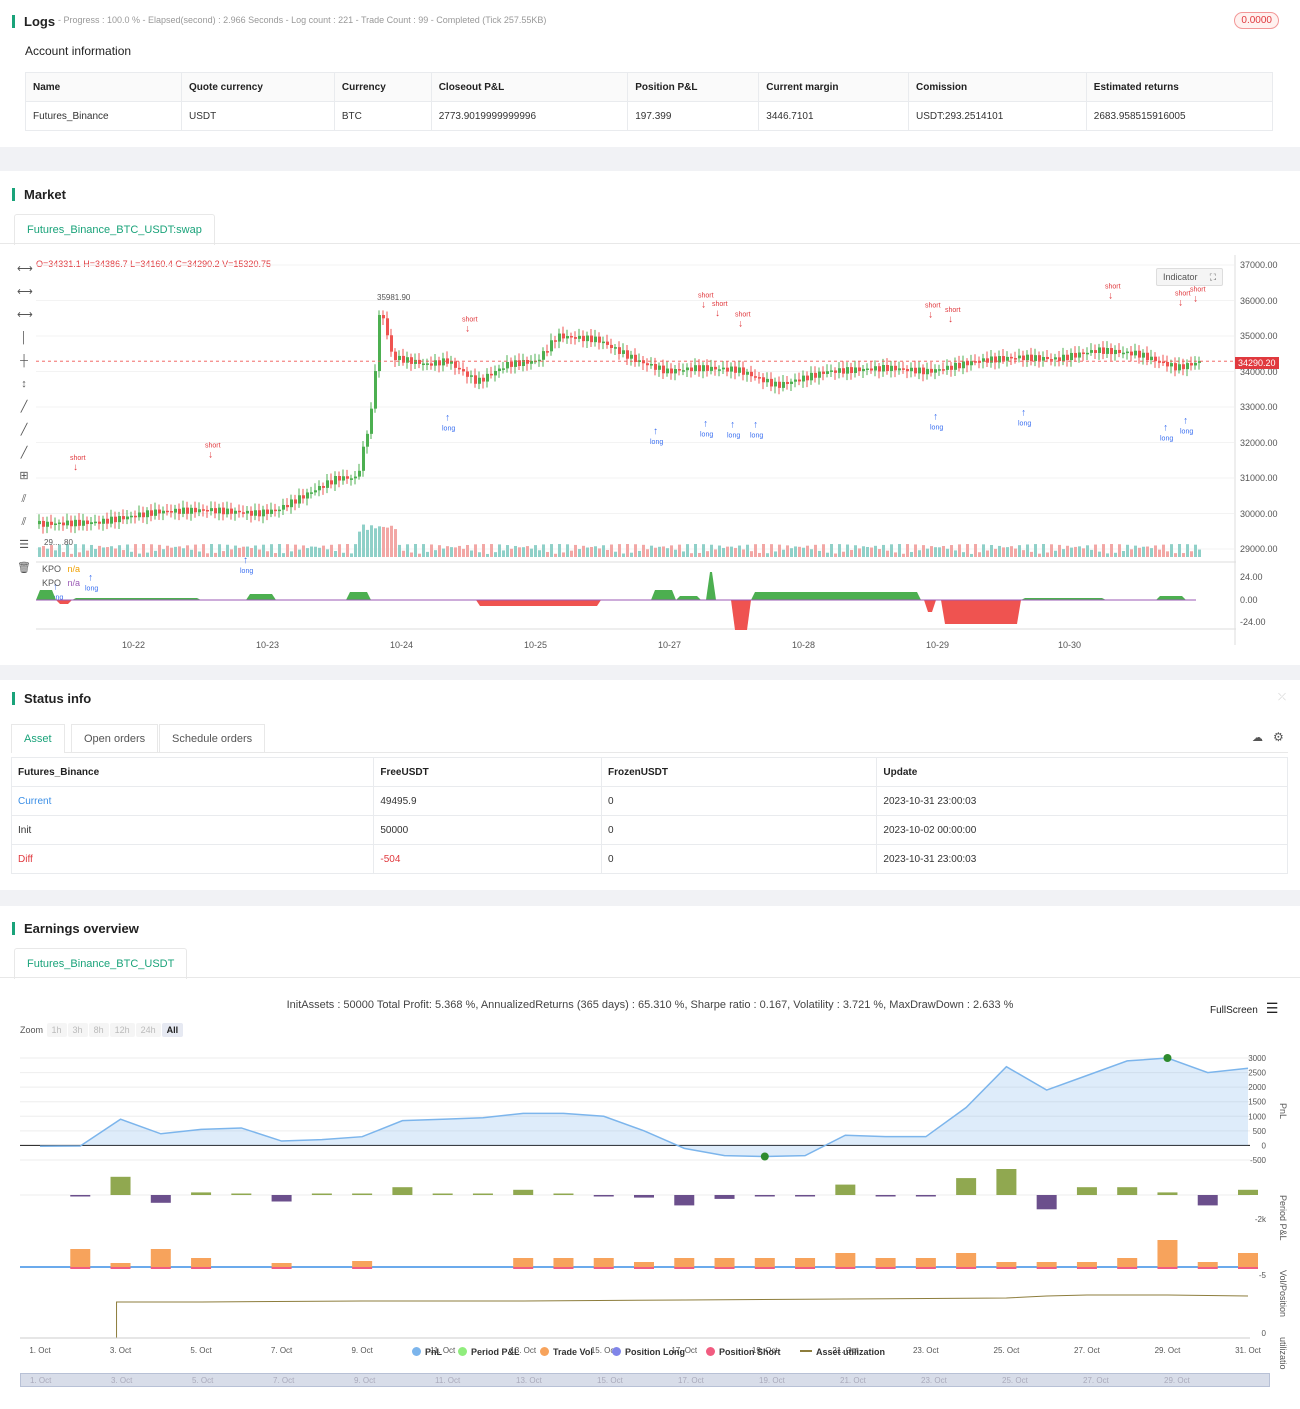  I want to click on legend-item: Trade Vol, so click(566, 1352).